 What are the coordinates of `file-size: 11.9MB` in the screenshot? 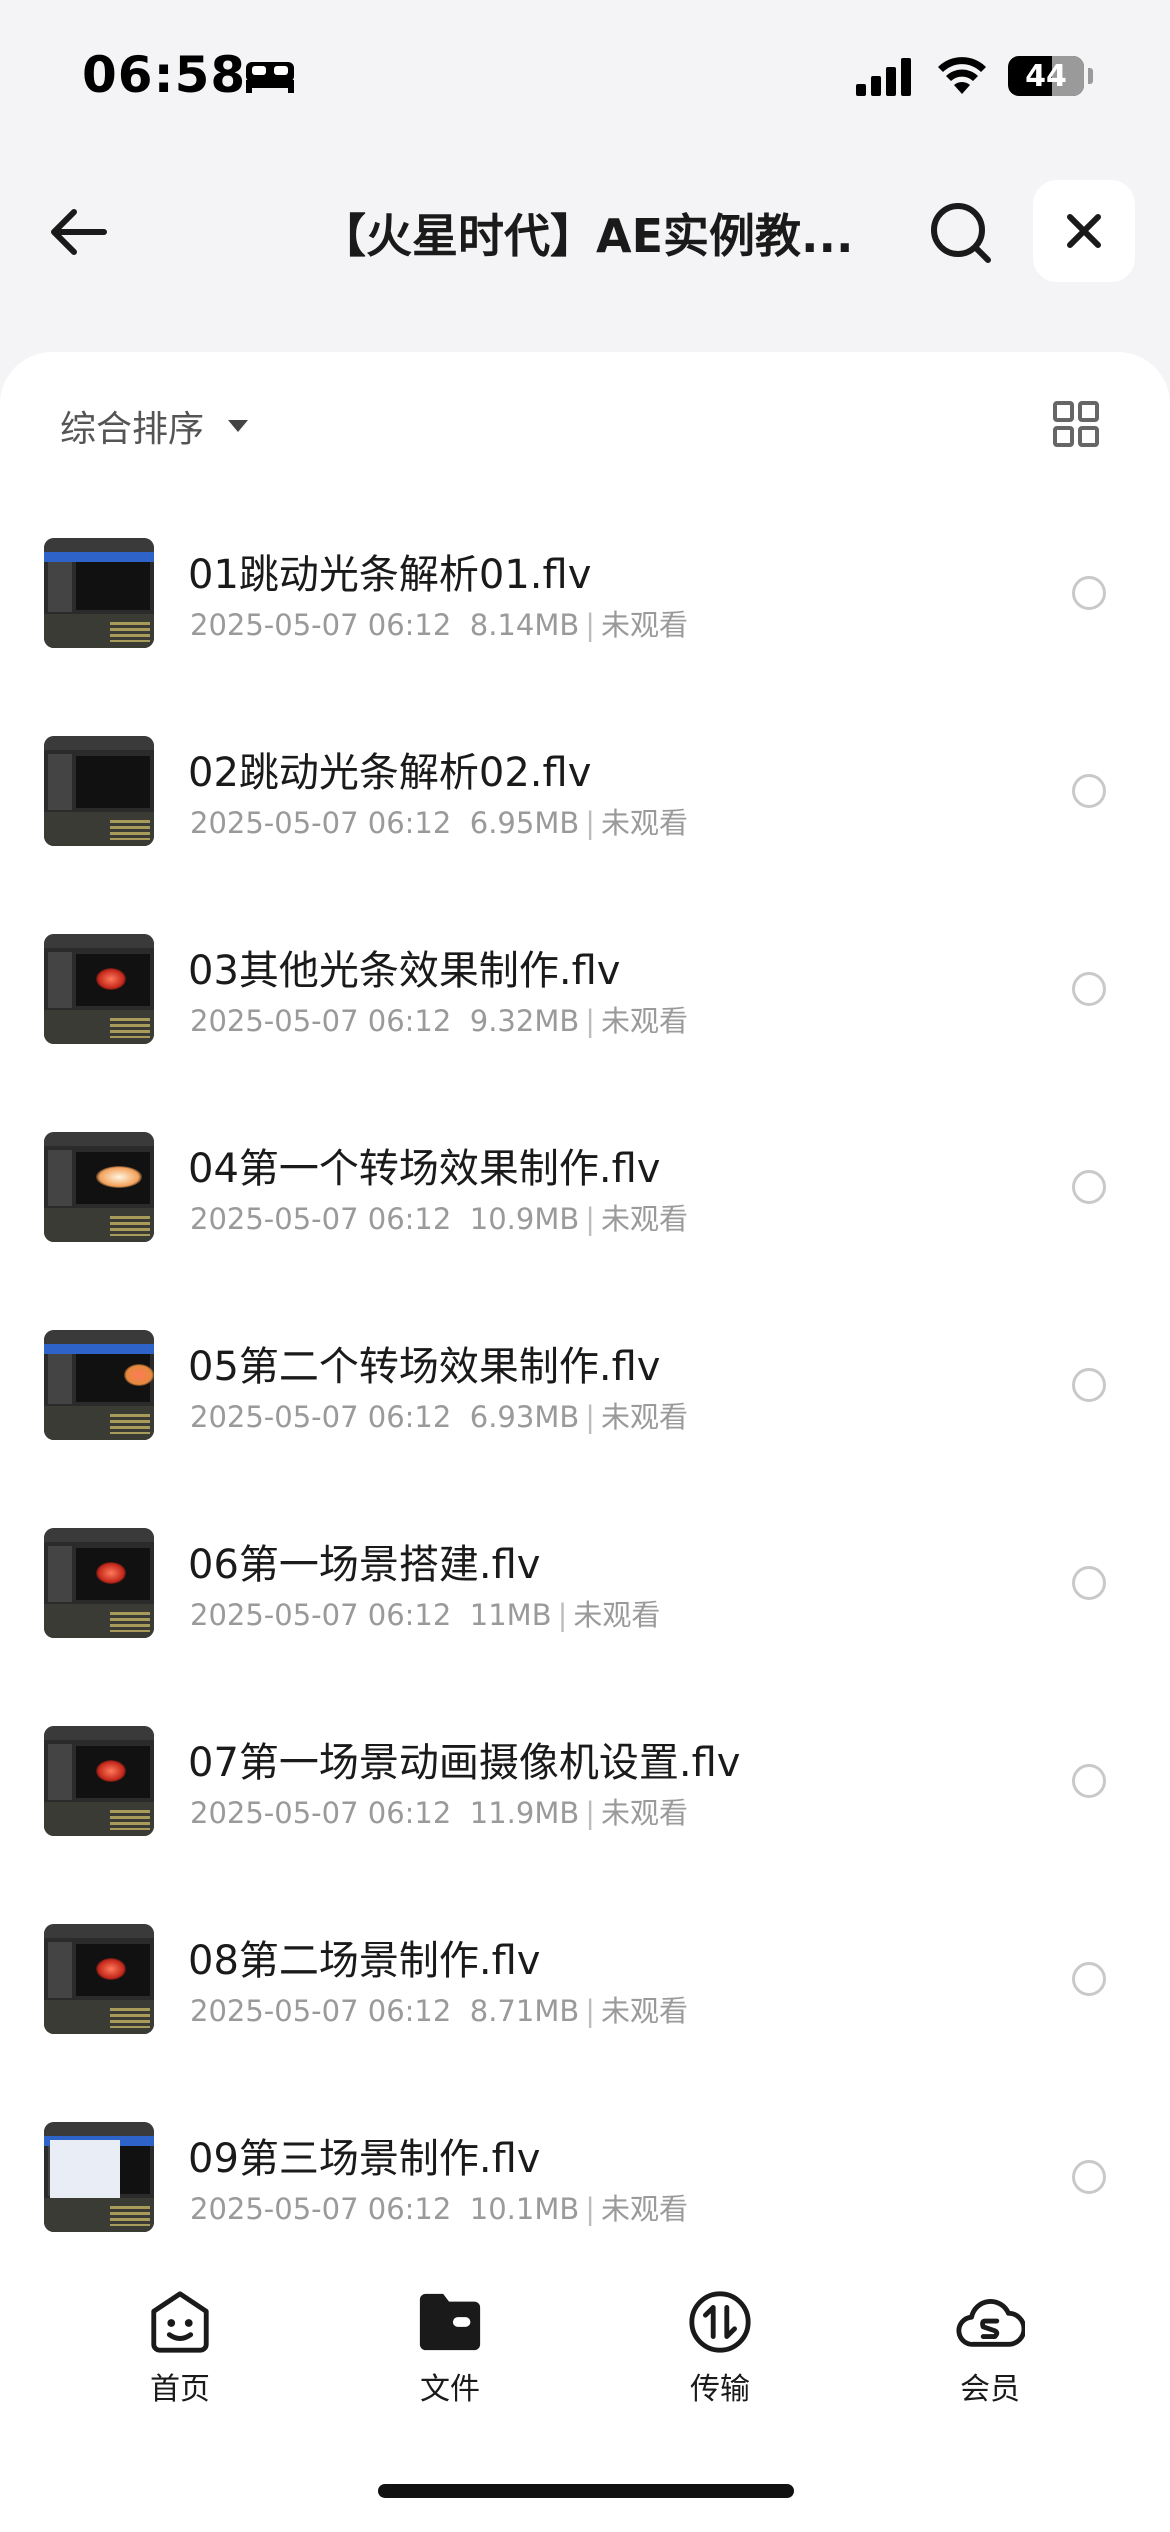 It's located at (524, 1813).